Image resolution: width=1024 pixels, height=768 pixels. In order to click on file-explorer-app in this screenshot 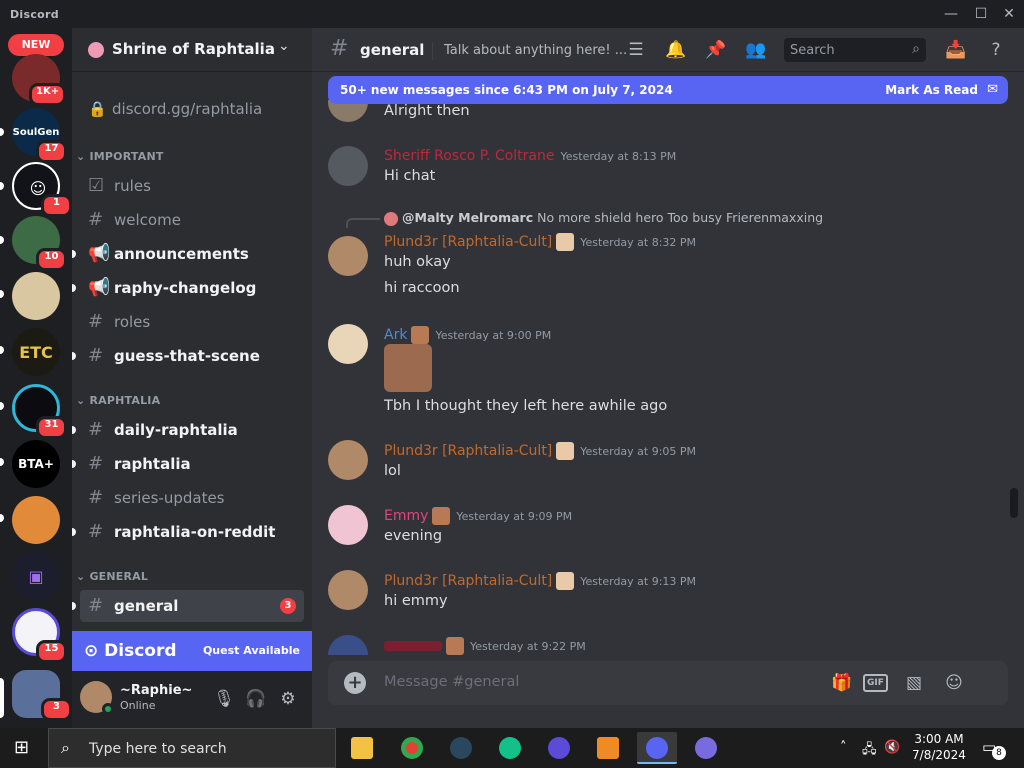, I will do `click(362, 748)`.